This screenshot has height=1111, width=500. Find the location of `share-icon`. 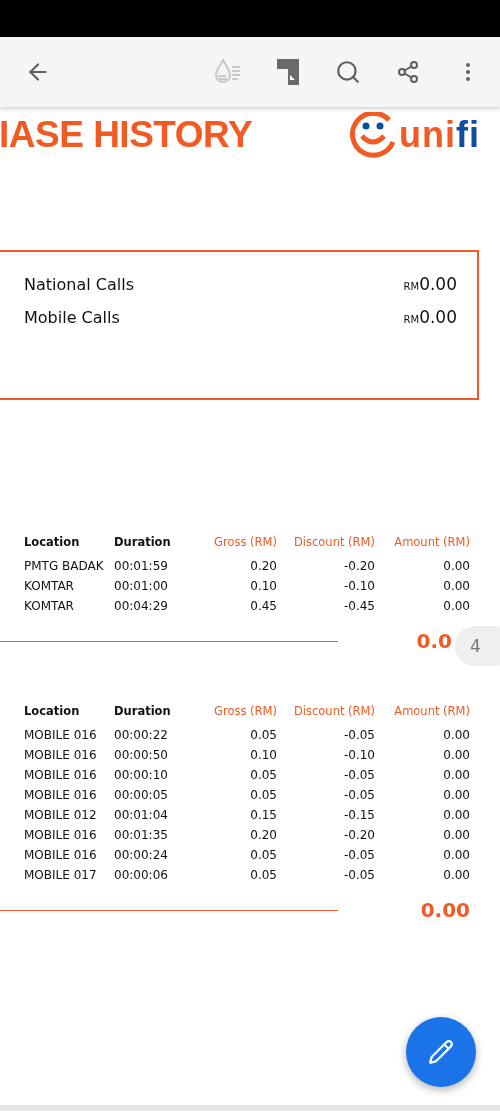

share-icon is located at coordinates (408, 72).